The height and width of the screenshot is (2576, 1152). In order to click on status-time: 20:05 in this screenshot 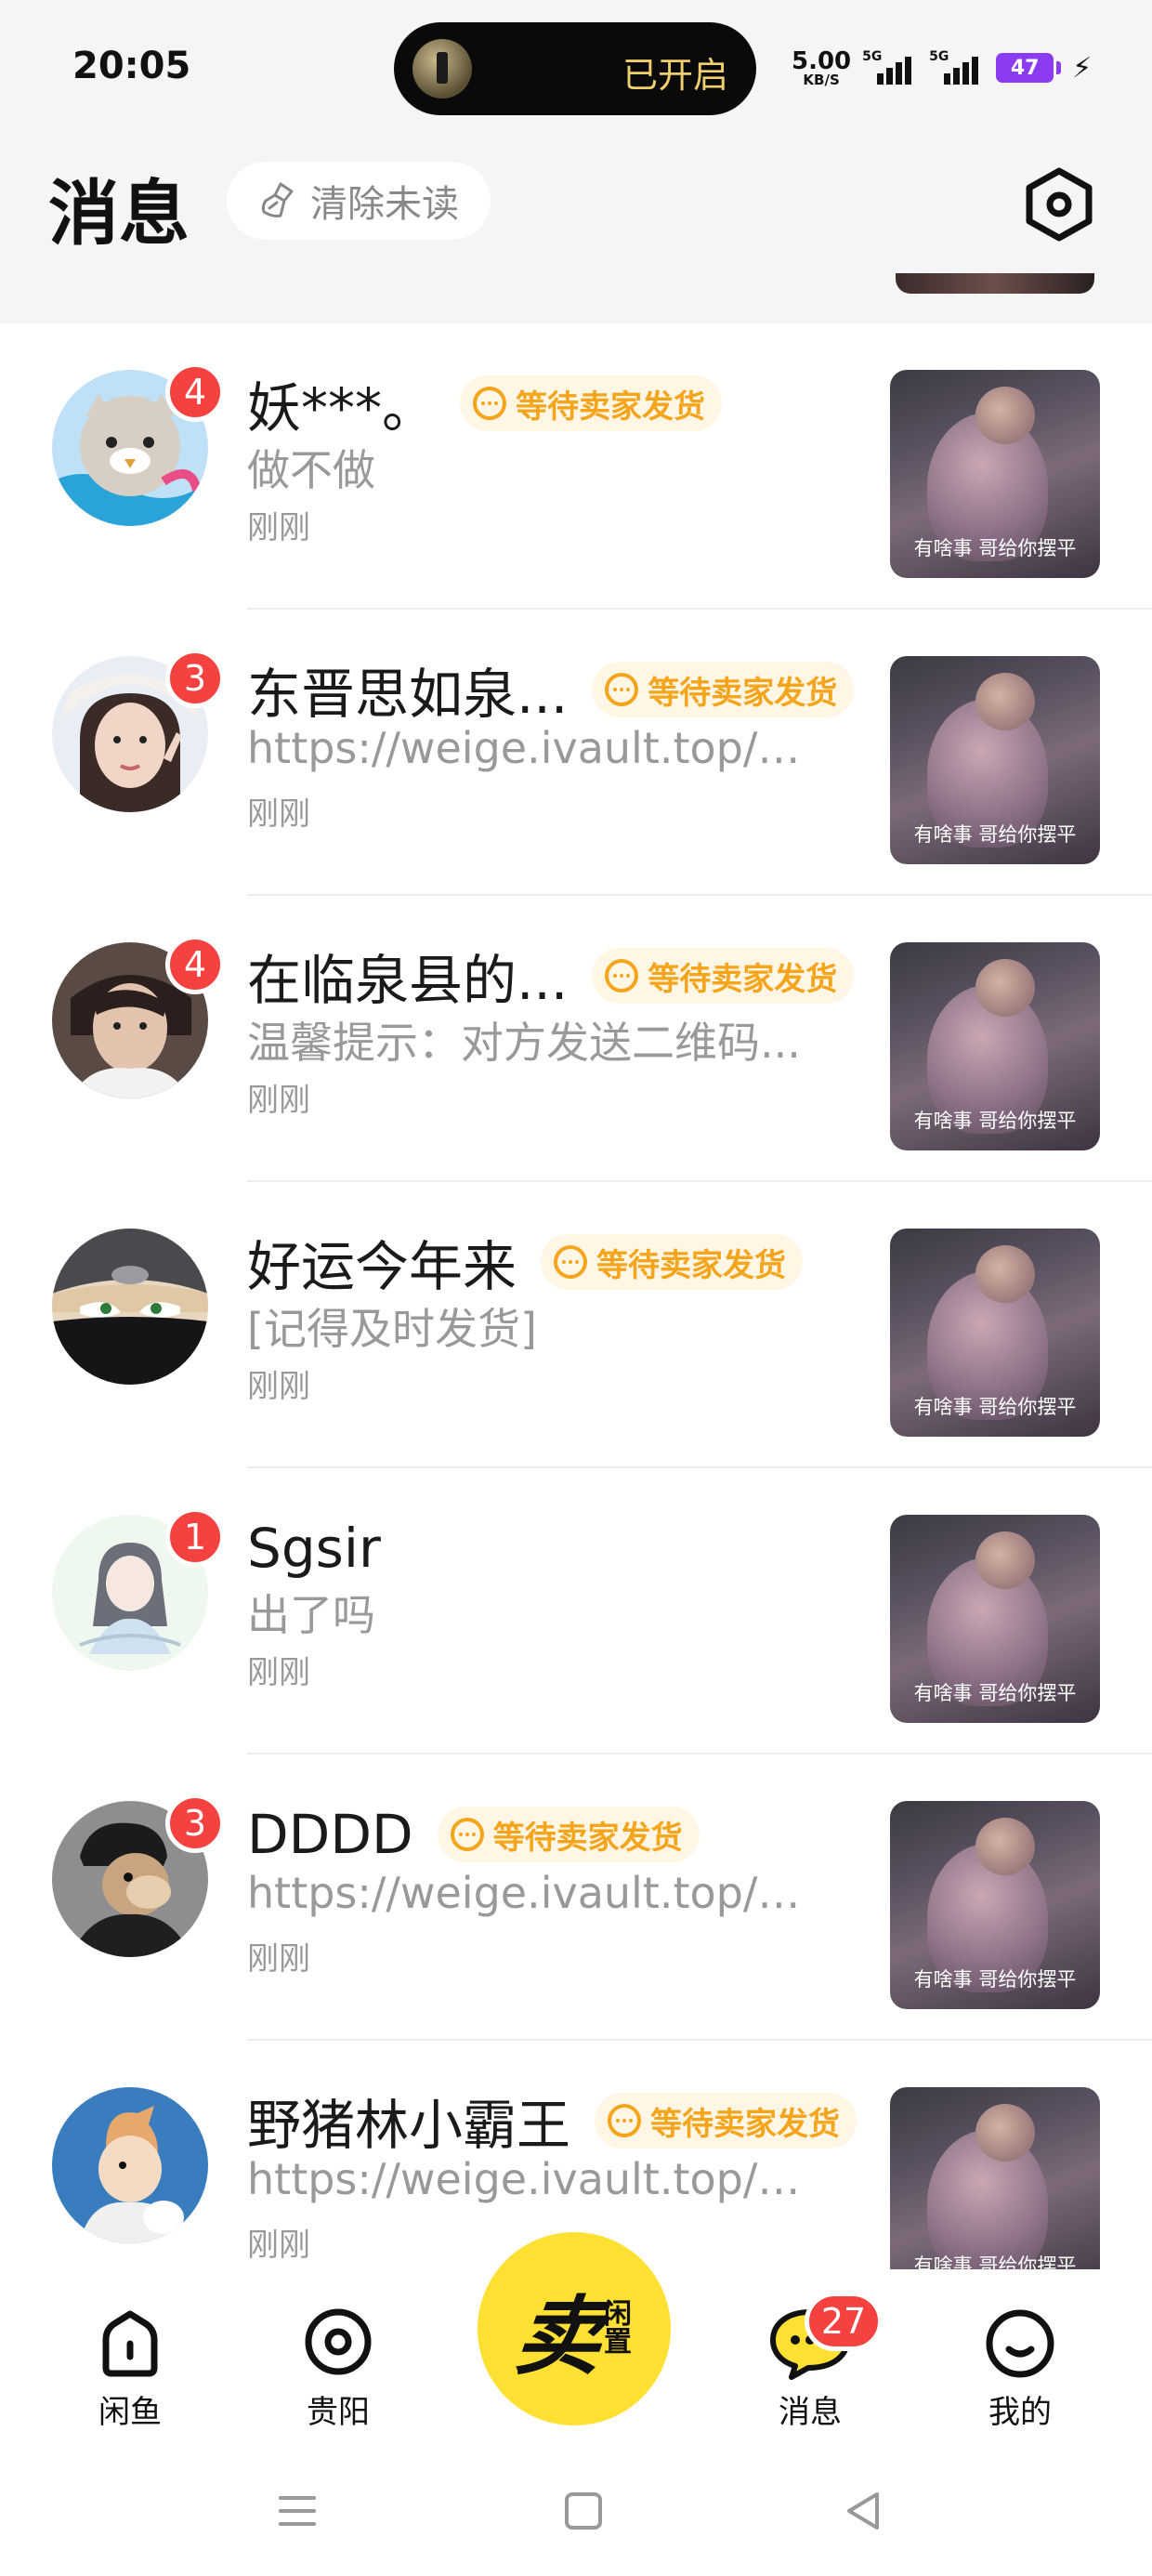, I will do `click(131, 66)`.